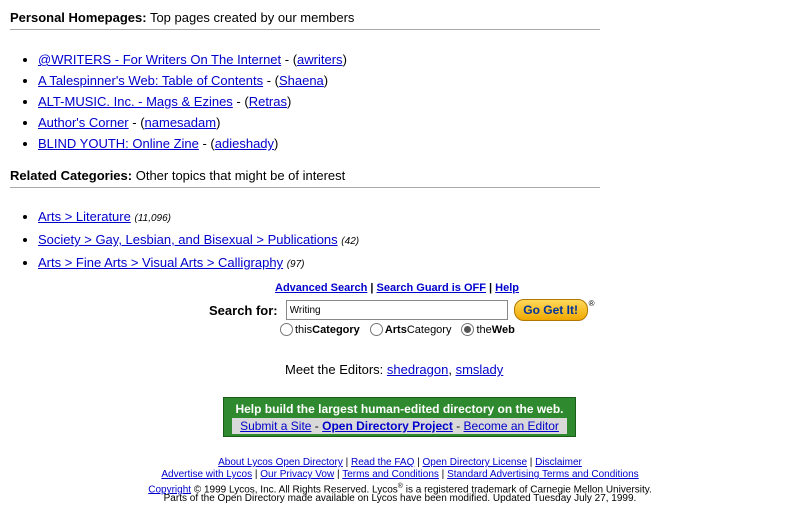 This screenshot has width=800, height=514. Describe the element at coordinates (198, 217) in the screenshot. I see `list-item: Arts > Literature (11,096)` at that location.